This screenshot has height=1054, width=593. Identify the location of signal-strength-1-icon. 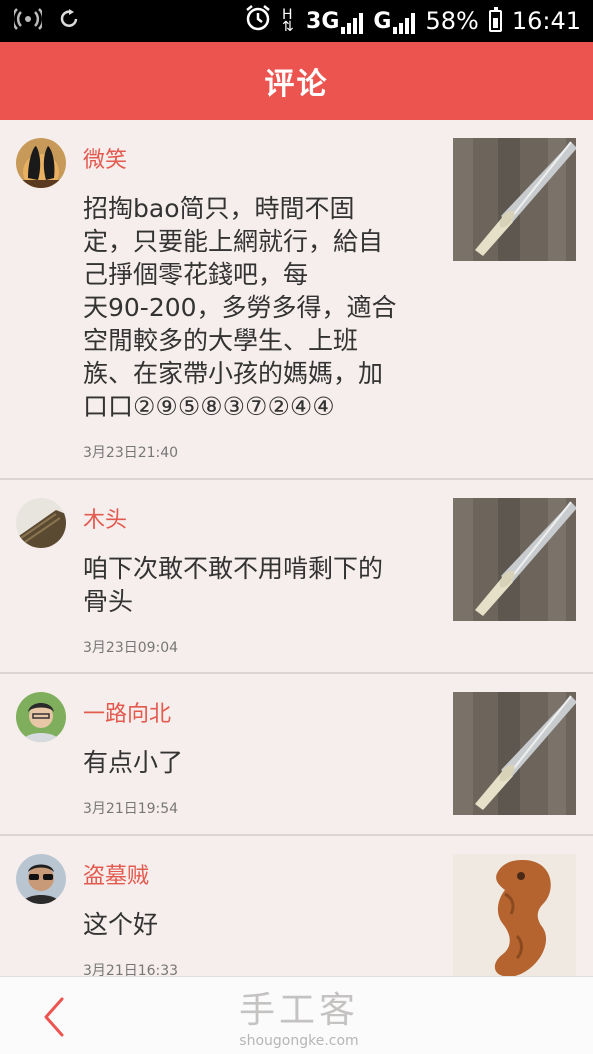
(352, 23).